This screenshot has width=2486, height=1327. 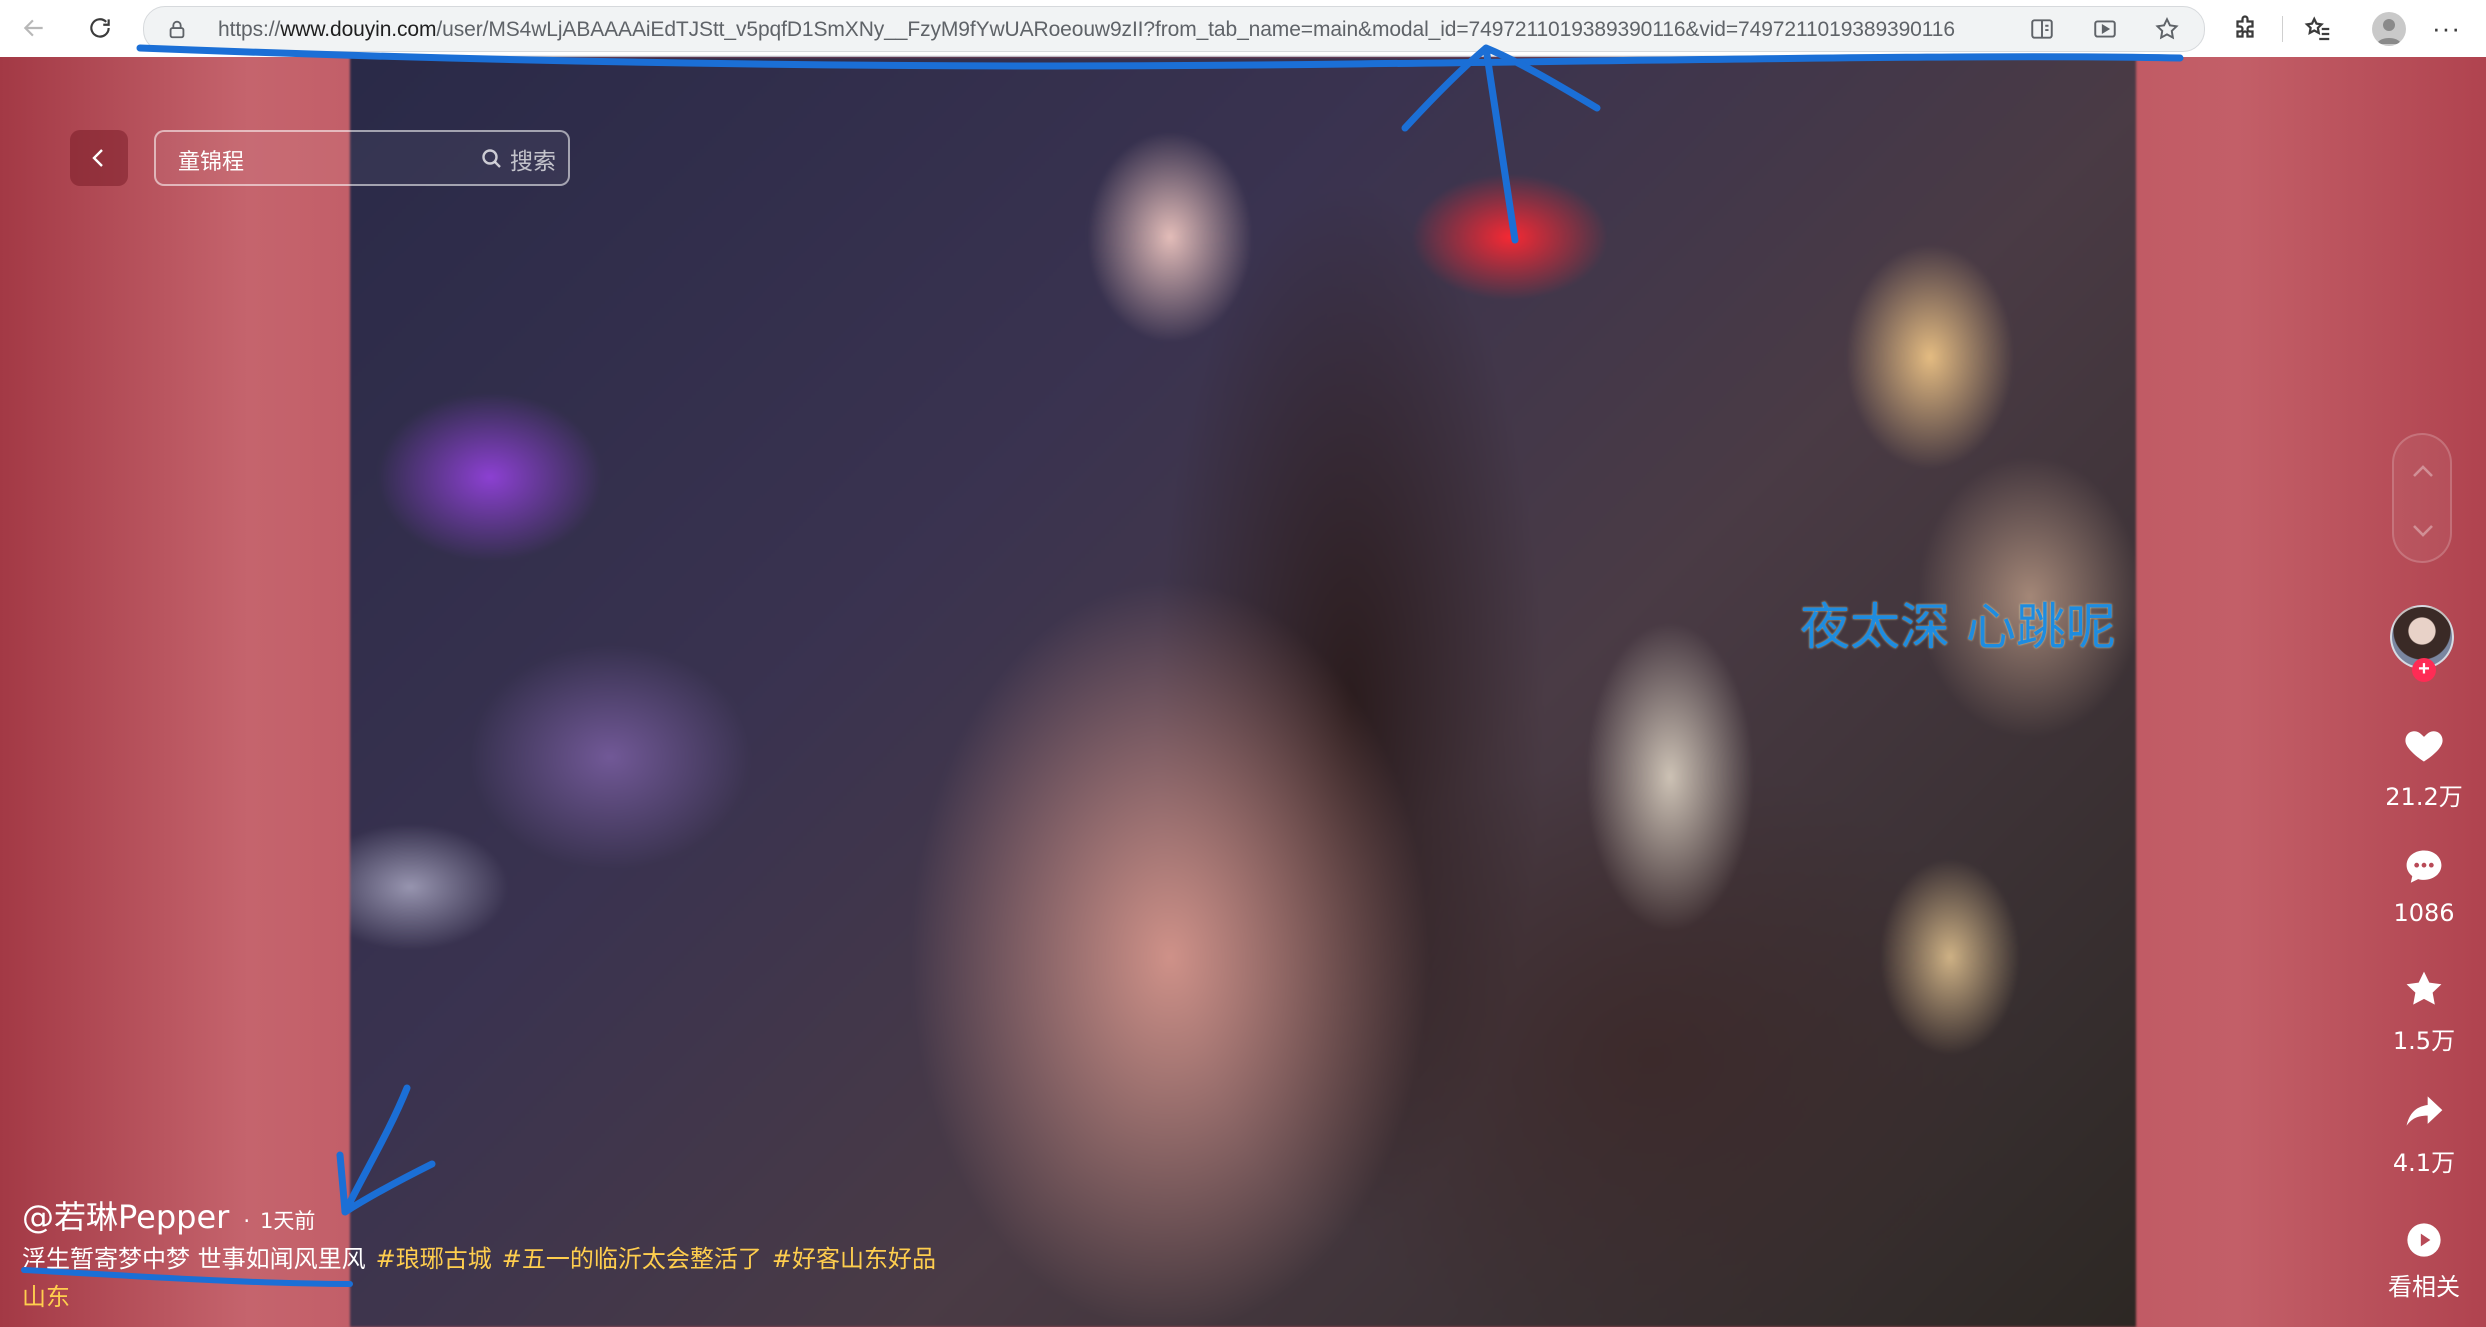 What do you see at coordinates (533, 162) in the screenshot?
I see `search-button-label: 搜索` at bounding box center [533, 162].